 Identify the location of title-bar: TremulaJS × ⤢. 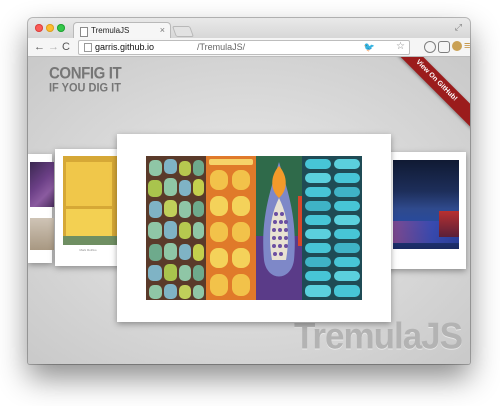
(249, 28).